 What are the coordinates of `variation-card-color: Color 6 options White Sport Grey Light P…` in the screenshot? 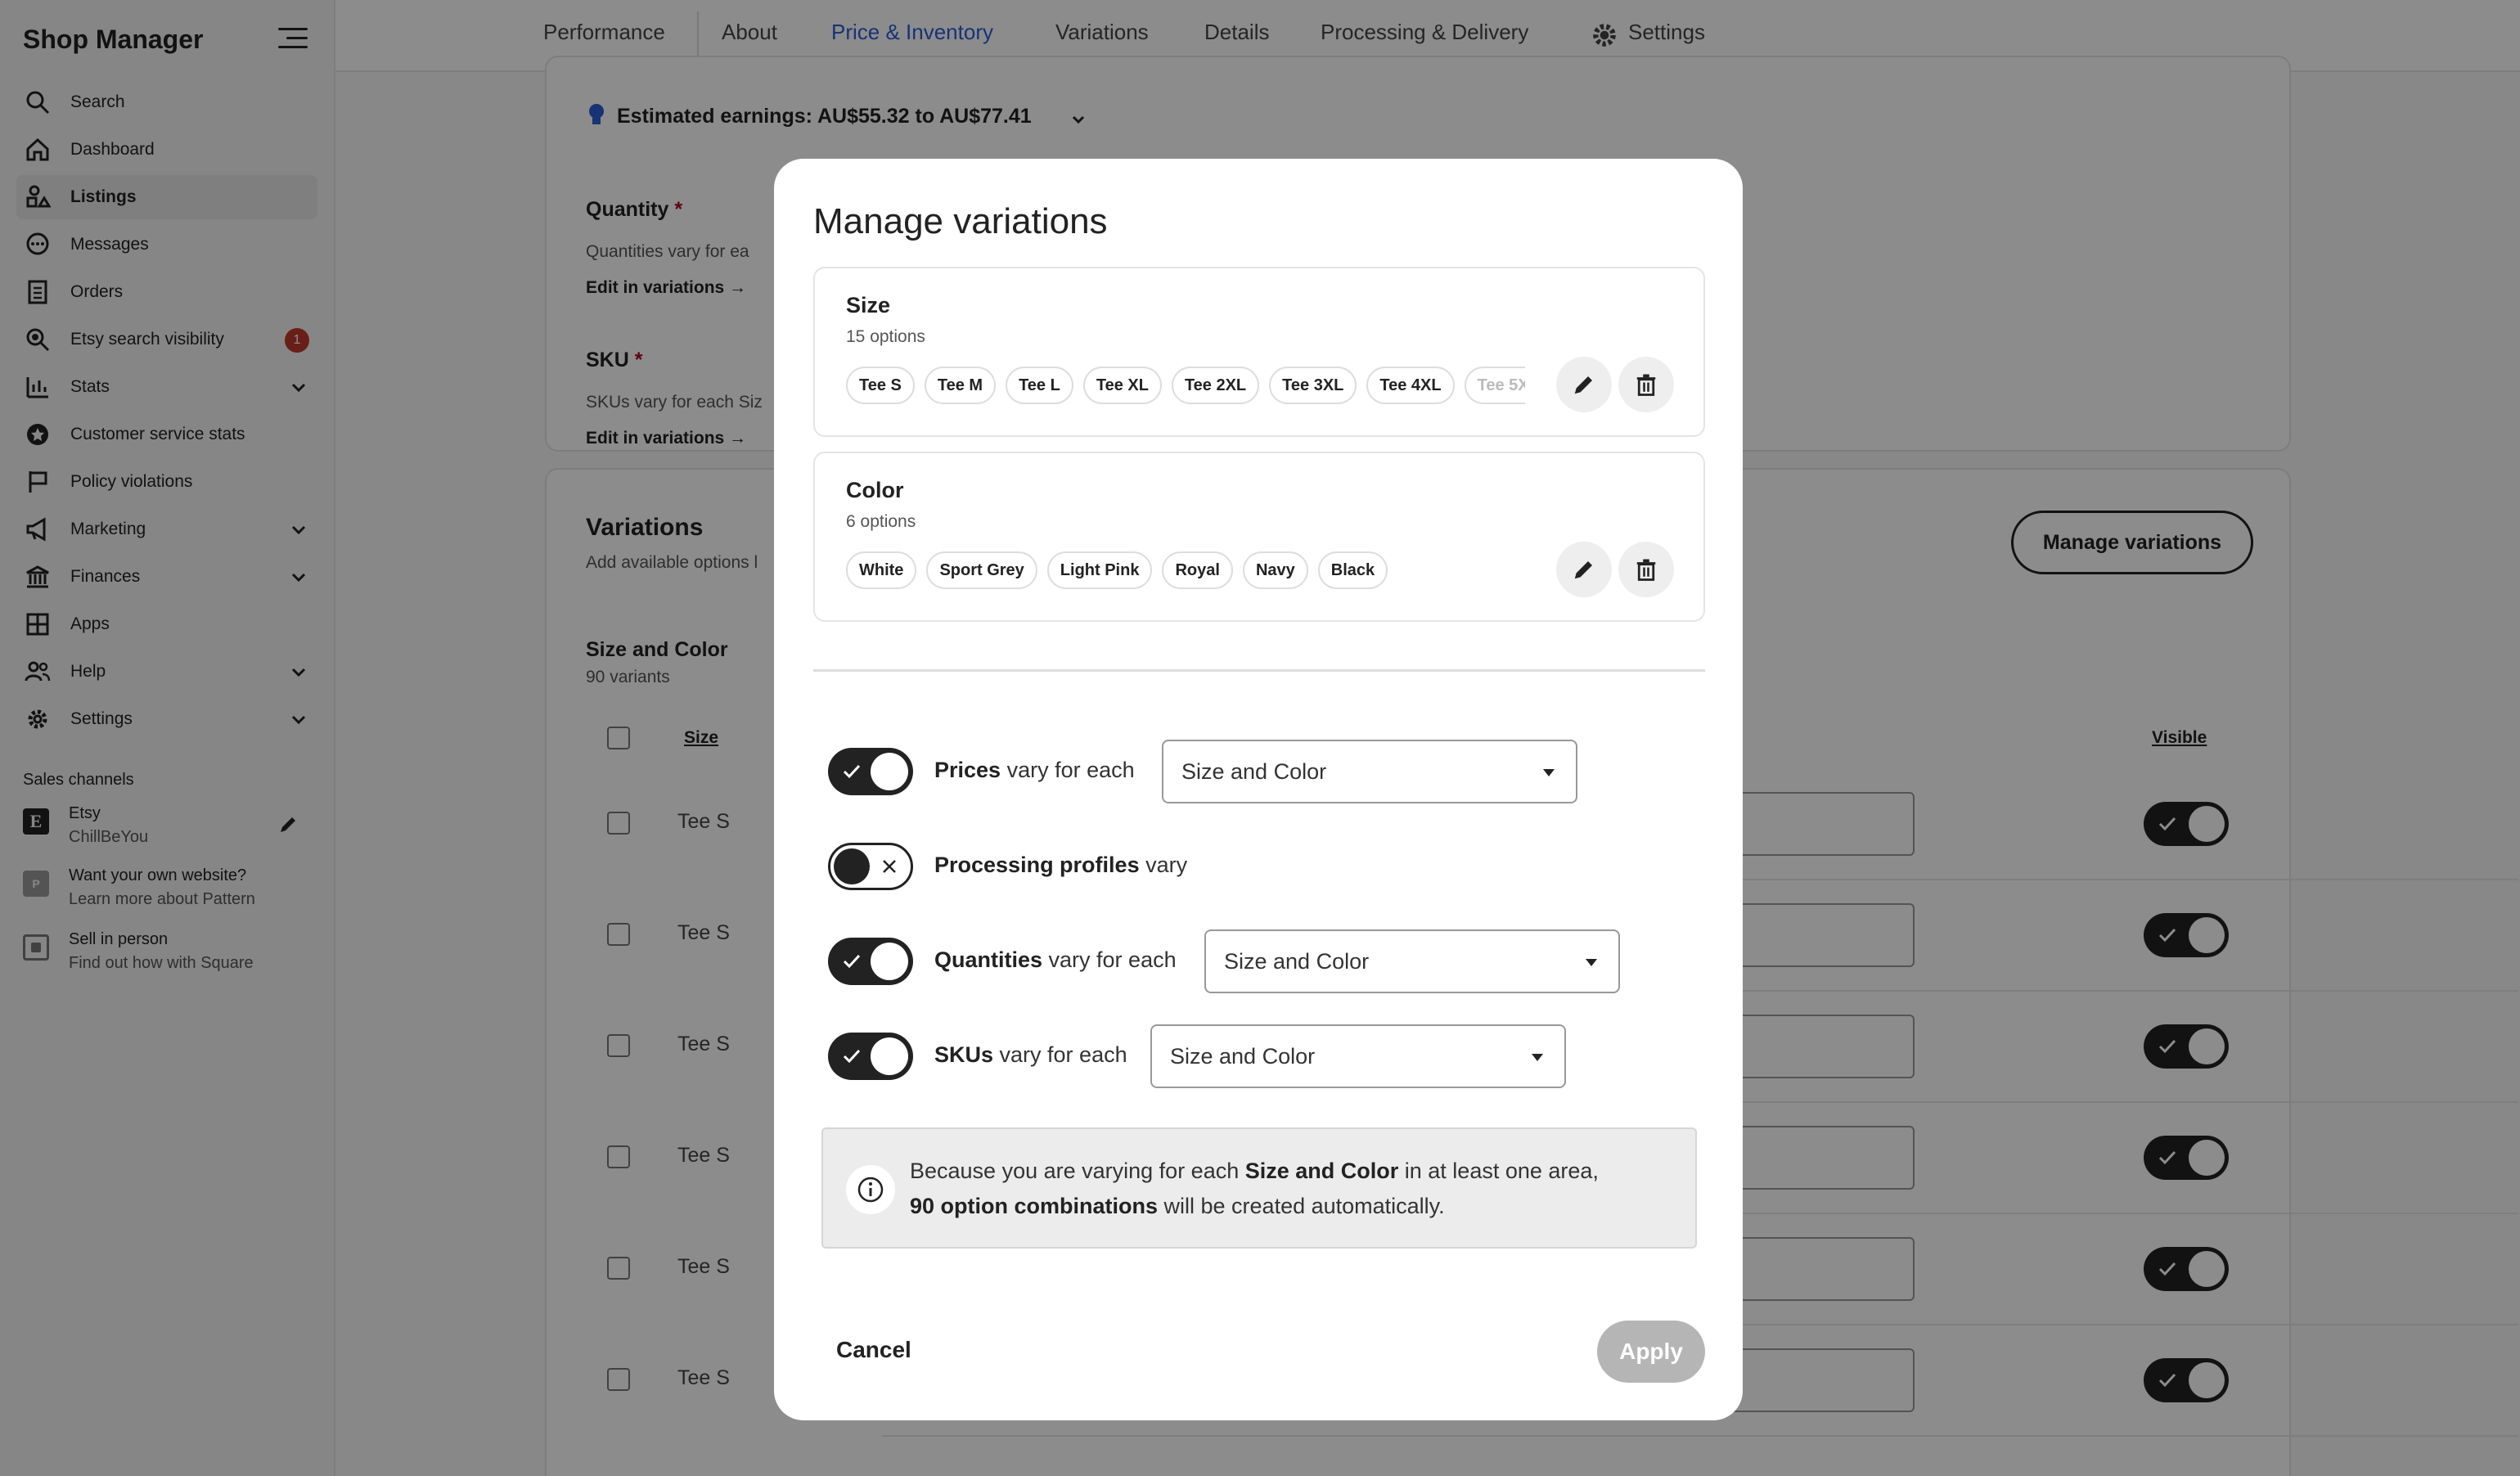 It's located at (1259, 537).